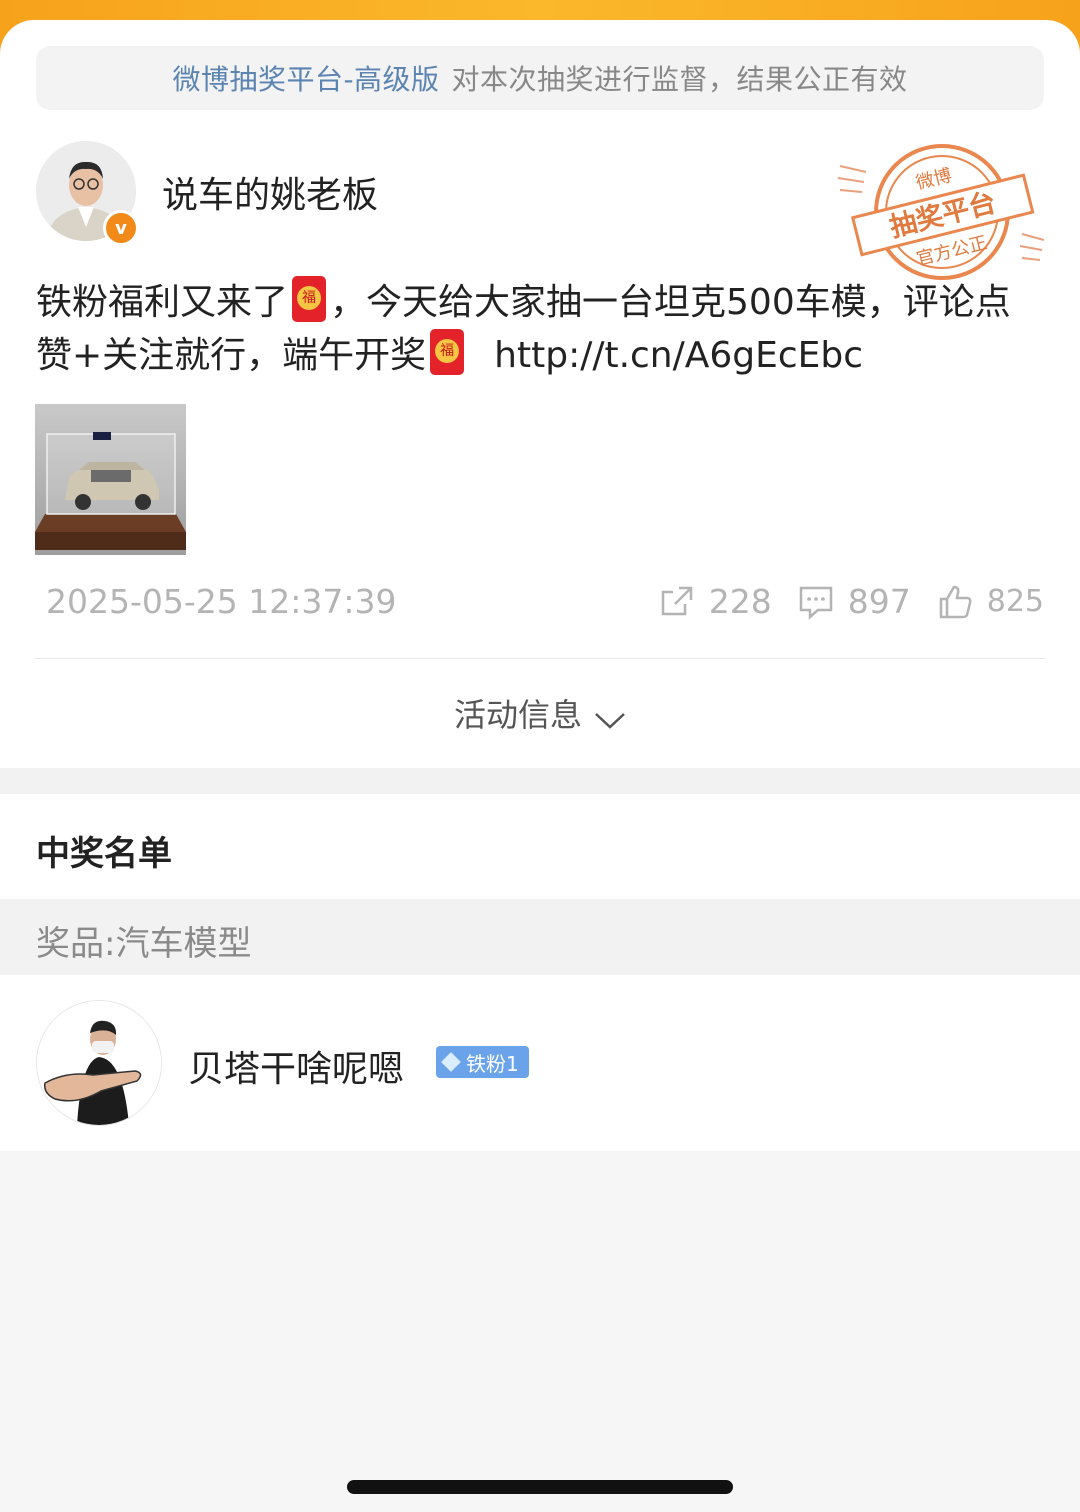 The height and width of the screenshot is (1512, 1080). I want to click on section-gap, so click(540, 781).